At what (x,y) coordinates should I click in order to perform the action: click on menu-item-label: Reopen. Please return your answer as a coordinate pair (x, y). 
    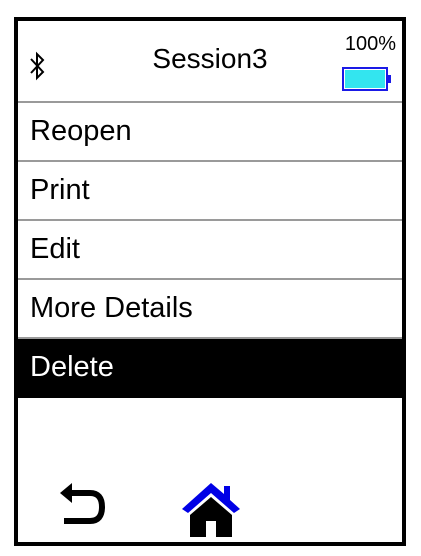
    Looking at the image, I should click on (81, 131).